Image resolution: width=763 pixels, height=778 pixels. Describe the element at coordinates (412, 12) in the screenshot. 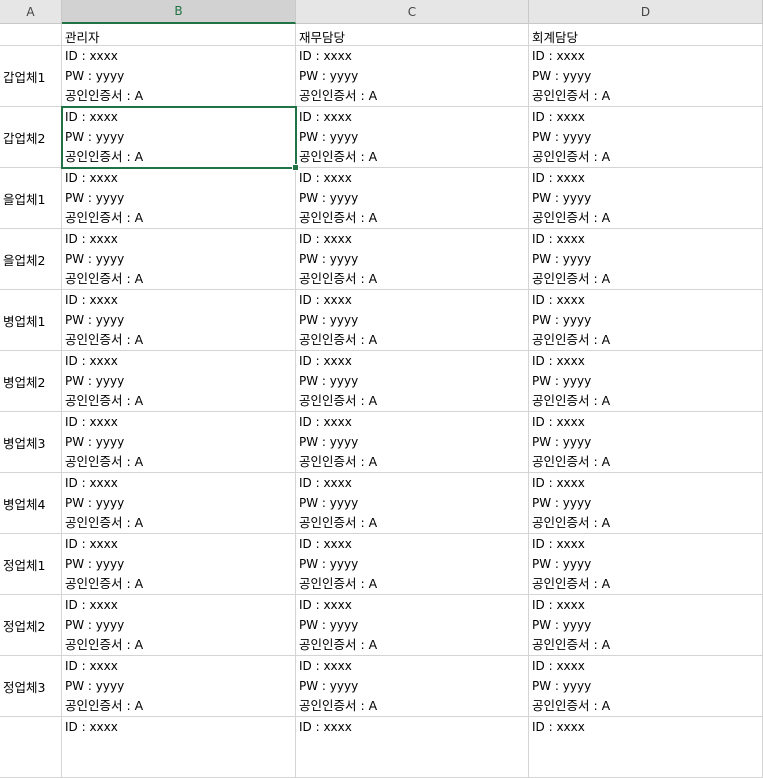

I see `column-header-c: C` at that location.